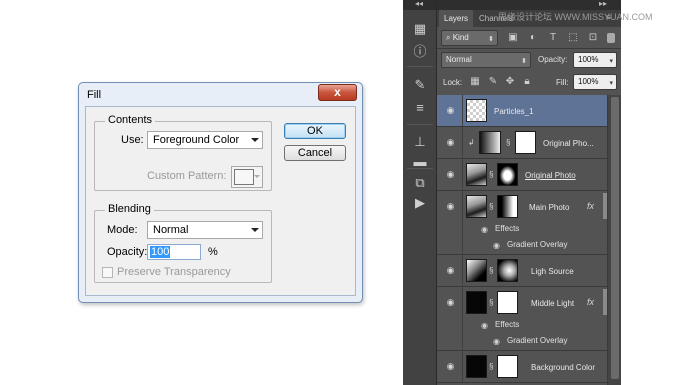 The height and width of the screenshot is (385, 700). I want to click on layer-name: Background Color, so click(563, 367).